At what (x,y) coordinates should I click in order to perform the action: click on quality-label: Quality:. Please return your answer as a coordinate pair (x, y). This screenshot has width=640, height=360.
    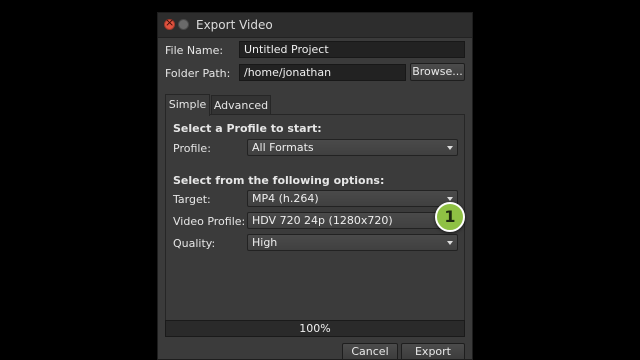
    Looking at the image, I should click on (194, 243).